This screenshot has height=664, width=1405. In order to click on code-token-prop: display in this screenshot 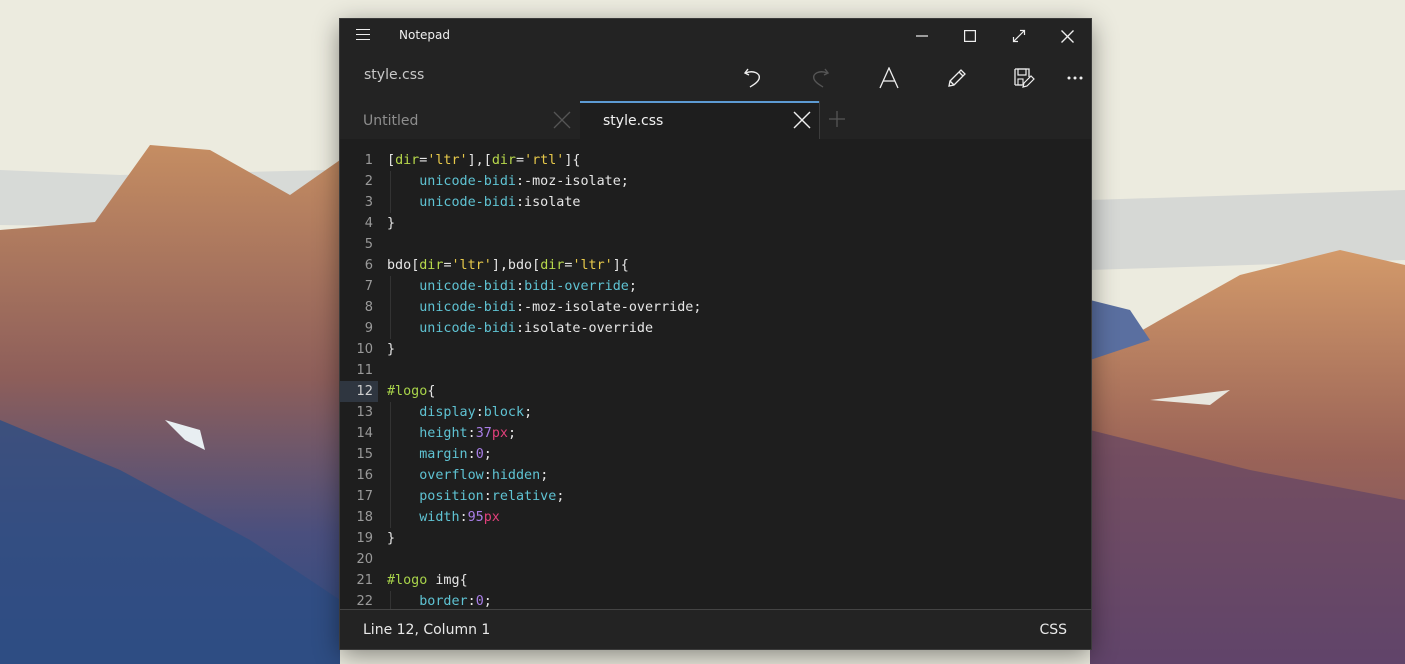, I will do `click(447, 412)`.